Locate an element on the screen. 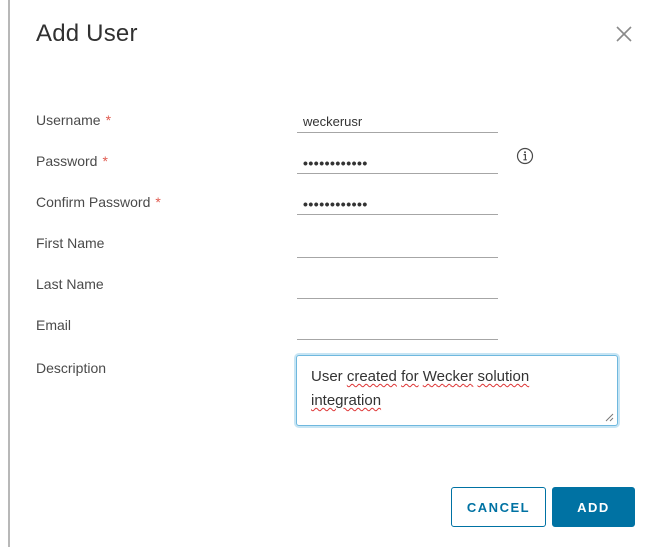 The width and height of the screenshot is (645, 547). username-input is located at coordinates (397, 122).